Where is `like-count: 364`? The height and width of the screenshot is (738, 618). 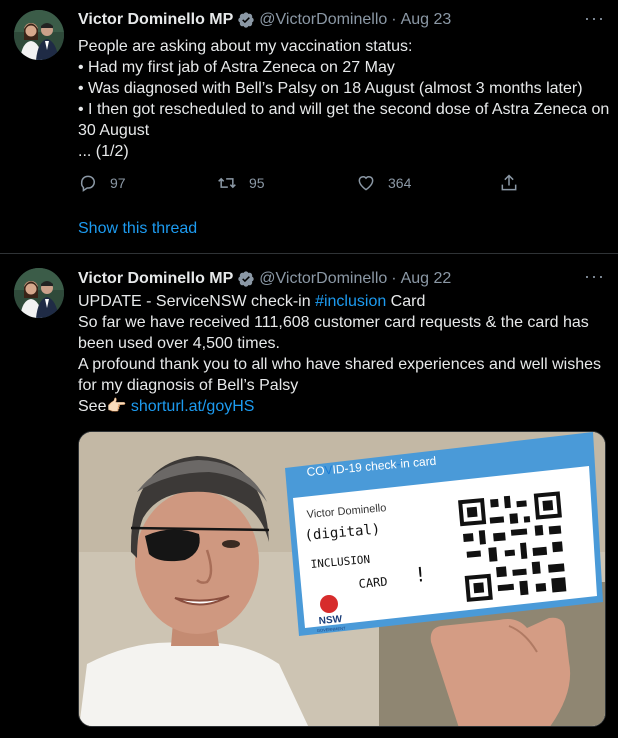 like-count: 364 is located at coordinates (400, 183).